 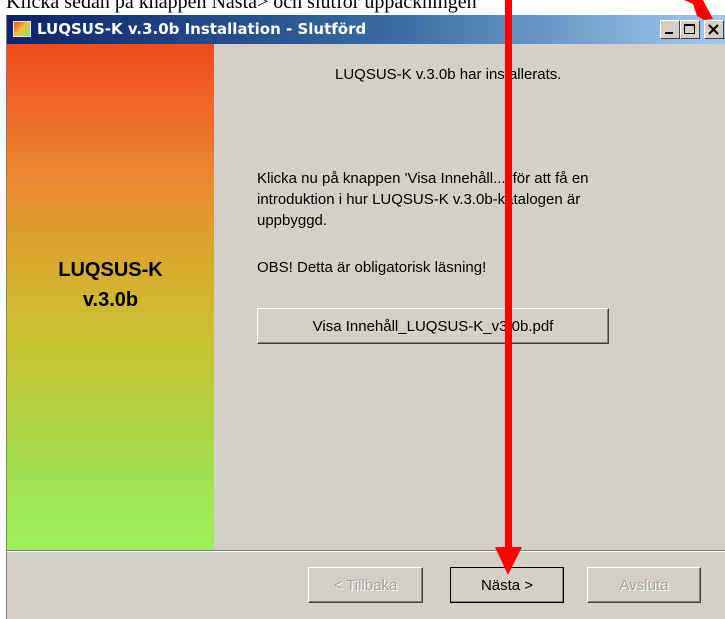 What do you see at coordinates (698, 10) in the screenshot?
I see `close-arrow-annotation` at bounding box center [698, 10].